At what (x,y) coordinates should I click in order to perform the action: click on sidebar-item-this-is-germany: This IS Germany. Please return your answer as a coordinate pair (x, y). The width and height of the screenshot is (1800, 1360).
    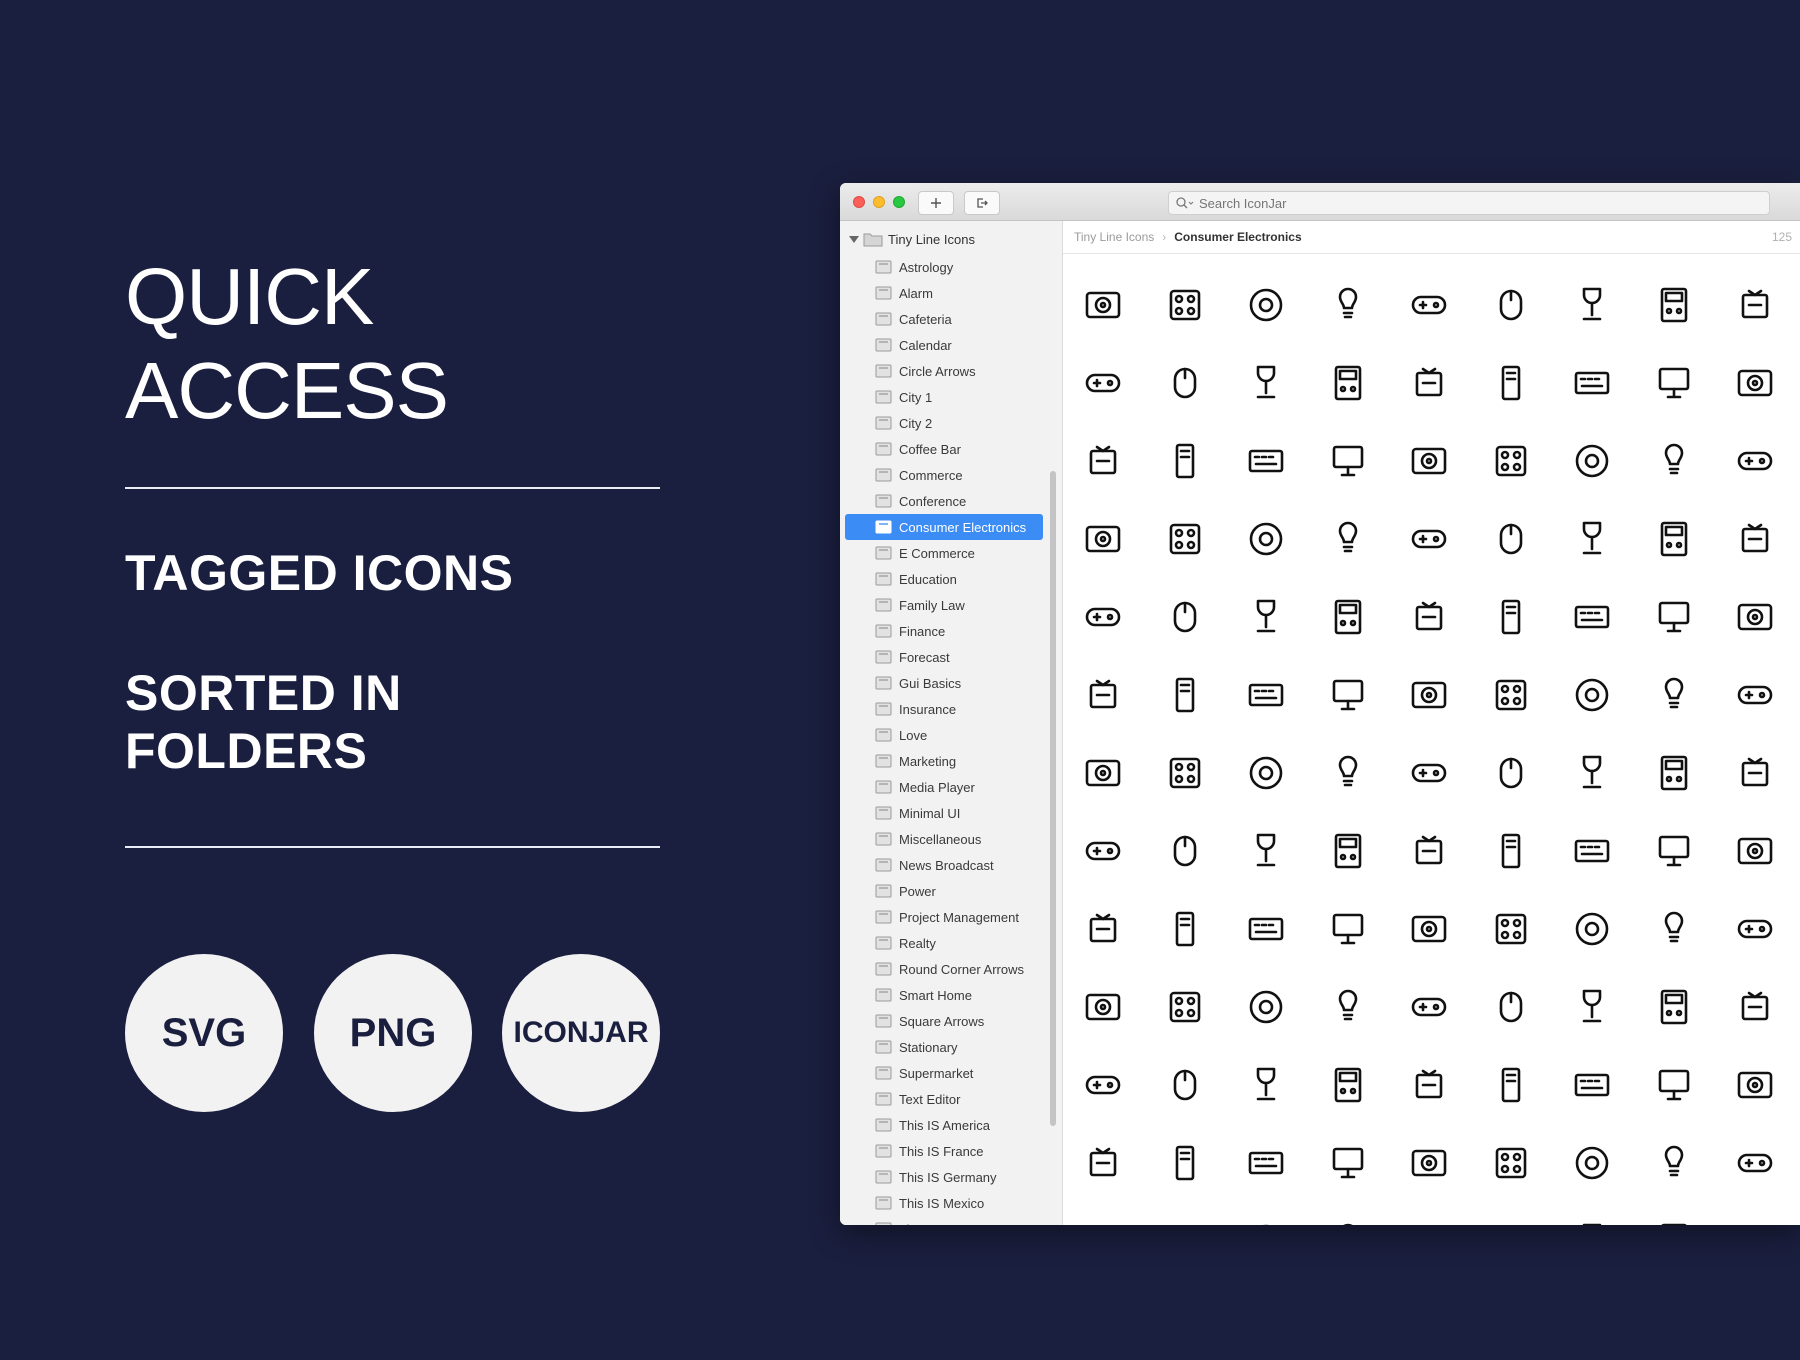
    Looking at the image, I should click on (944, 1177).